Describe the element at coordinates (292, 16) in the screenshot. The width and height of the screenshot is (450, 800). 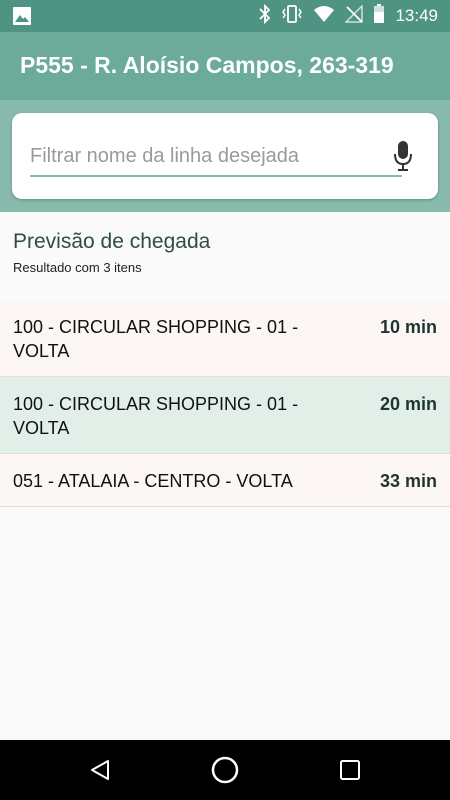
I see `vibrate-icon` at that location.